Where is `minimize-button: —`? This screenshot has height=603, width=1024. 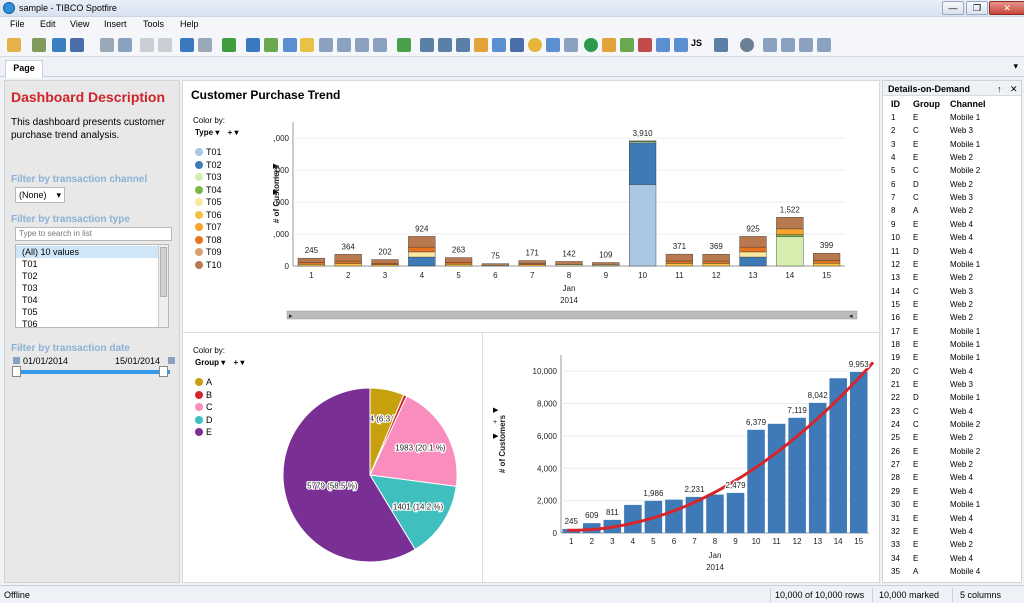 minimize-button: — is located at coordinates (953, 8).